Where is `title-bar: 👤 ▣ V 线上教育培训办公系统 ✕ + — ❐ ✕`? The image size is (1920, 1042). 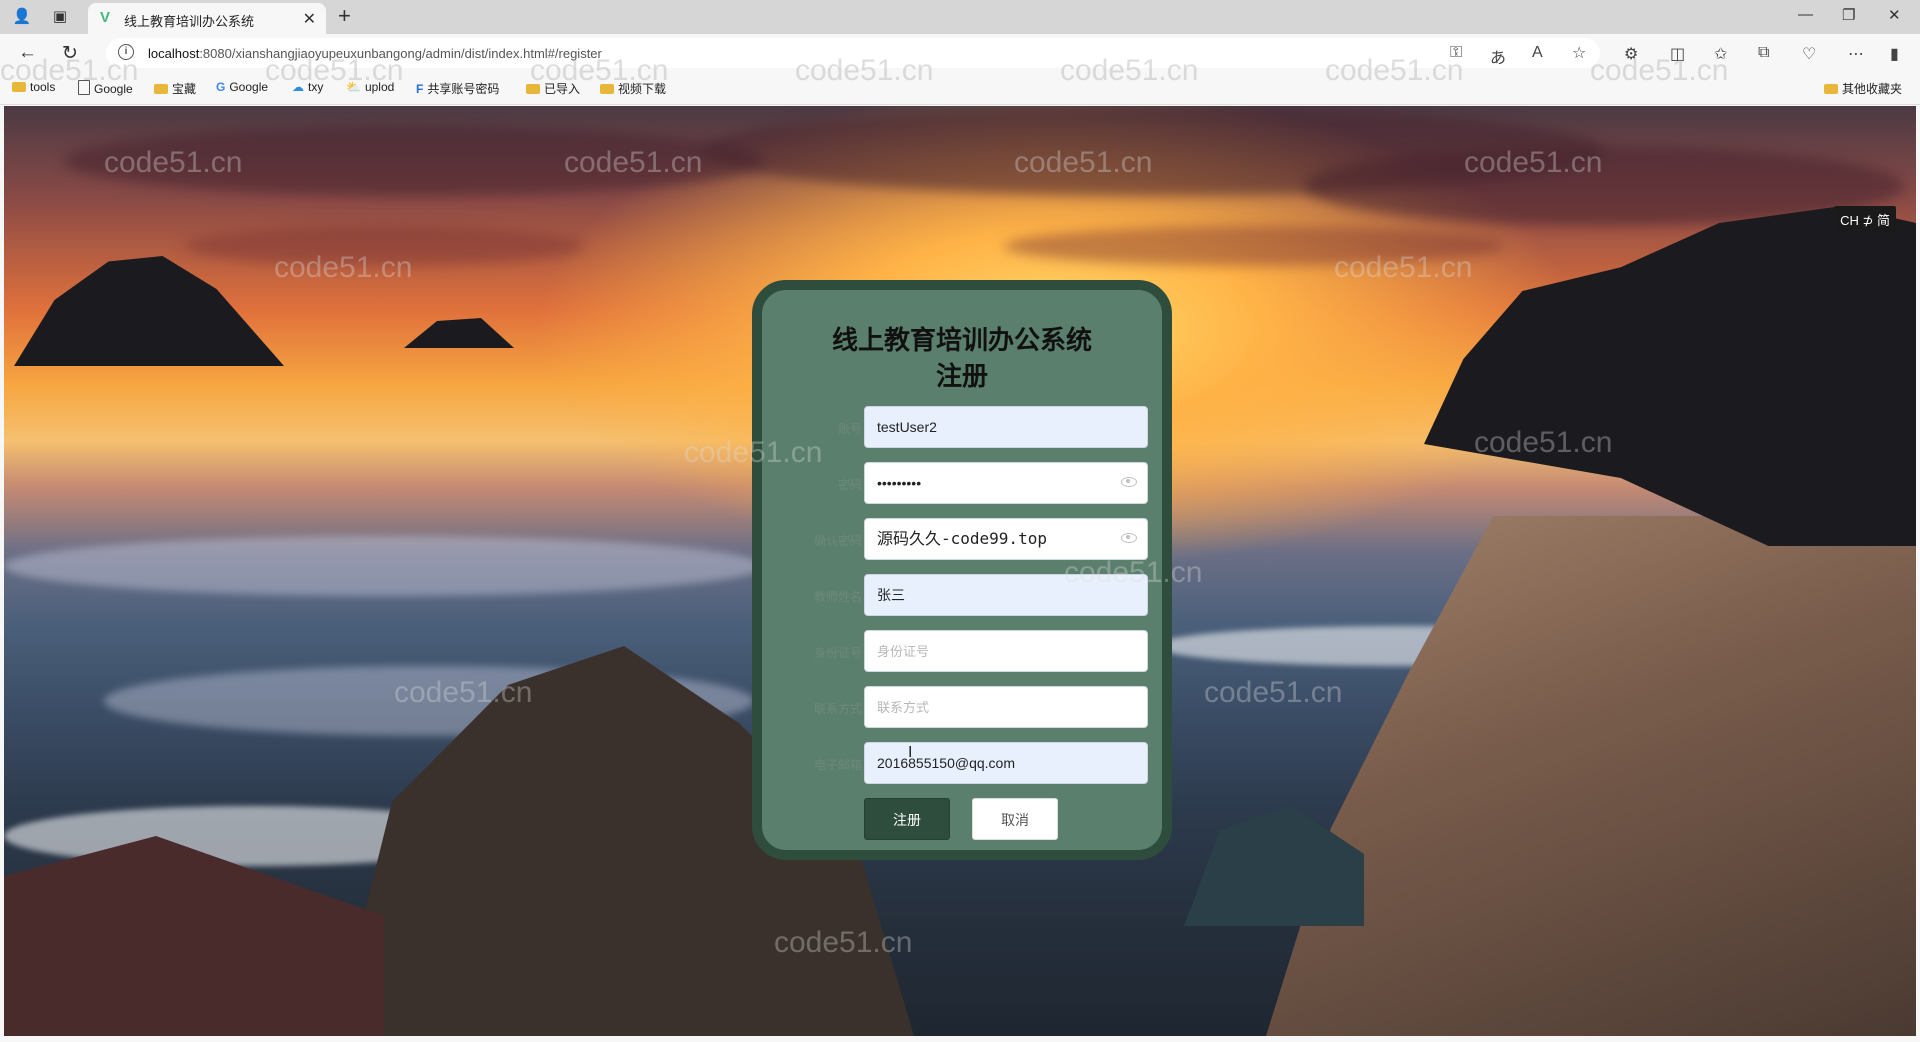
title-bar: 👤 ▣ V 线上教育培训办公系统 ✕ + — ❐ ✕ is located at coordinates (960, 17).